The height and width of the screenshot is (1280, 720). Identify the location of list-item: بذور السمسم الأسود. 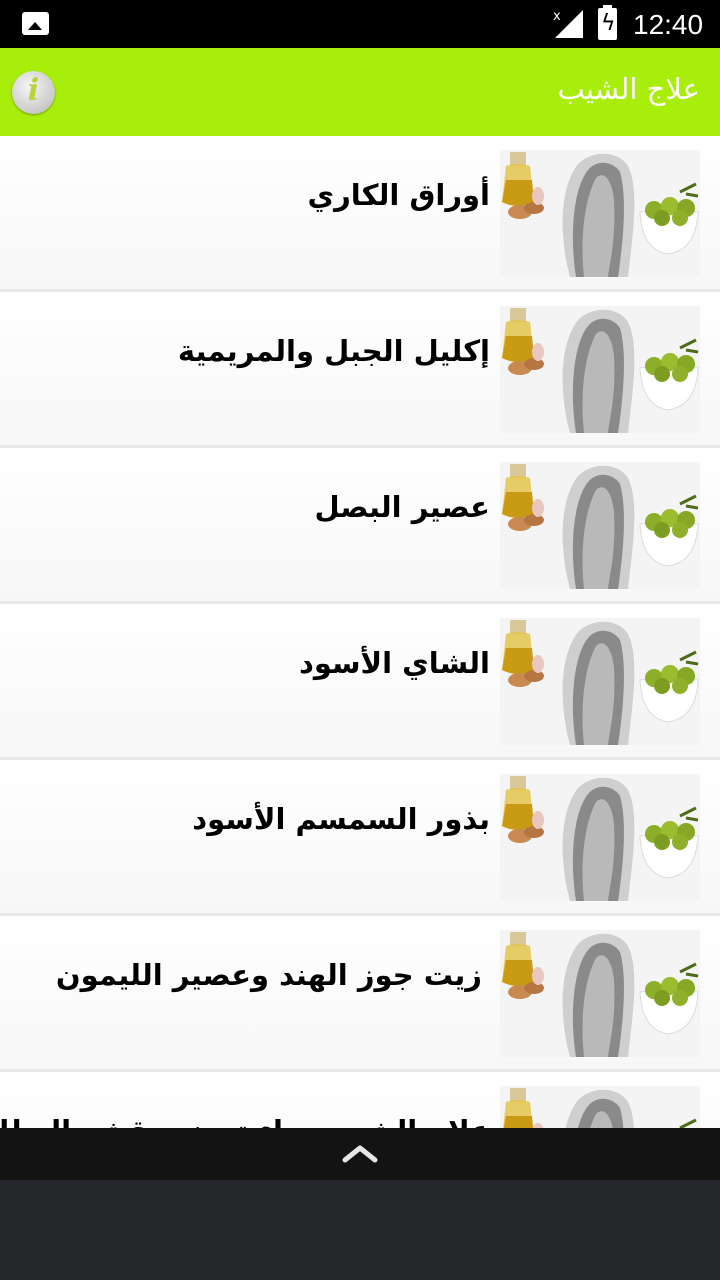
(360, 836).